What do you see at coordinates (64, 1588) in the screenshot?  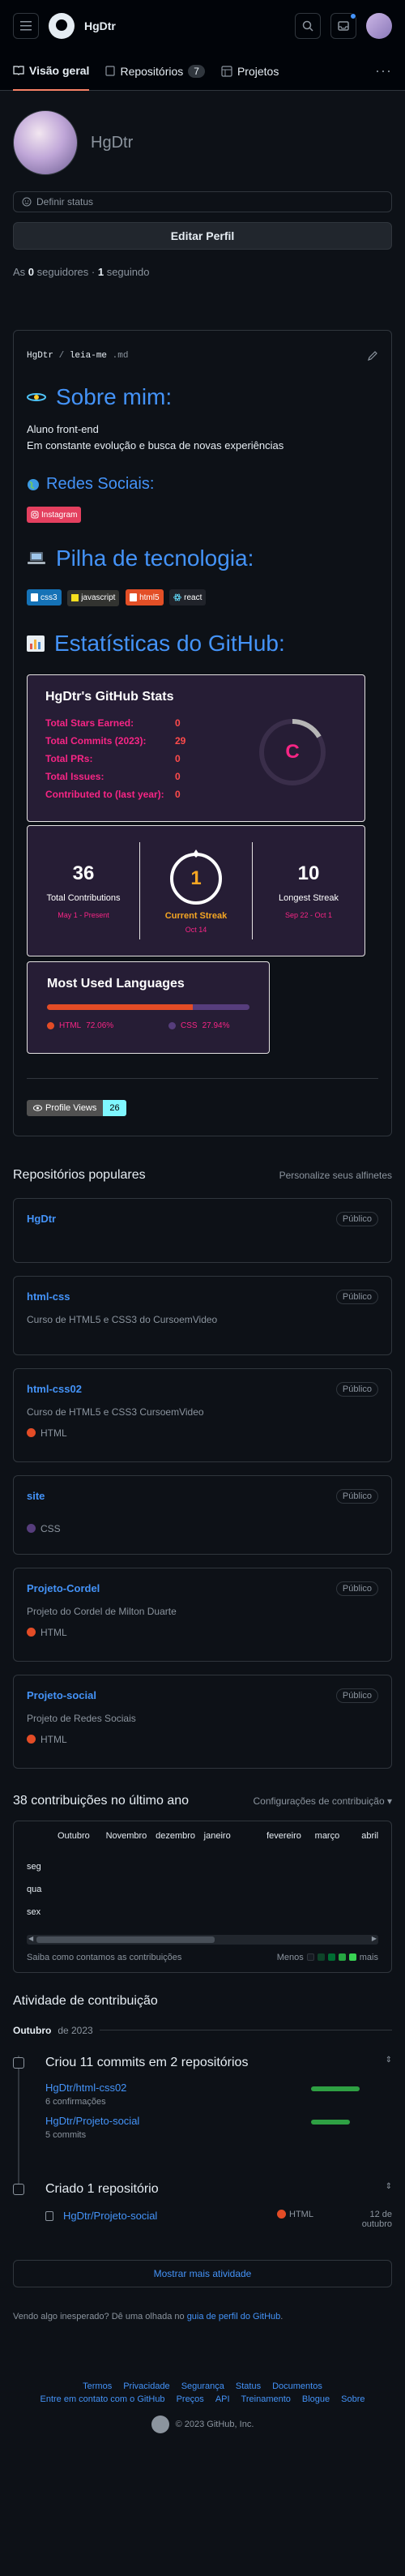 I see `repo-link: Projeto-Cordel` at bounding box center [64, 1588].